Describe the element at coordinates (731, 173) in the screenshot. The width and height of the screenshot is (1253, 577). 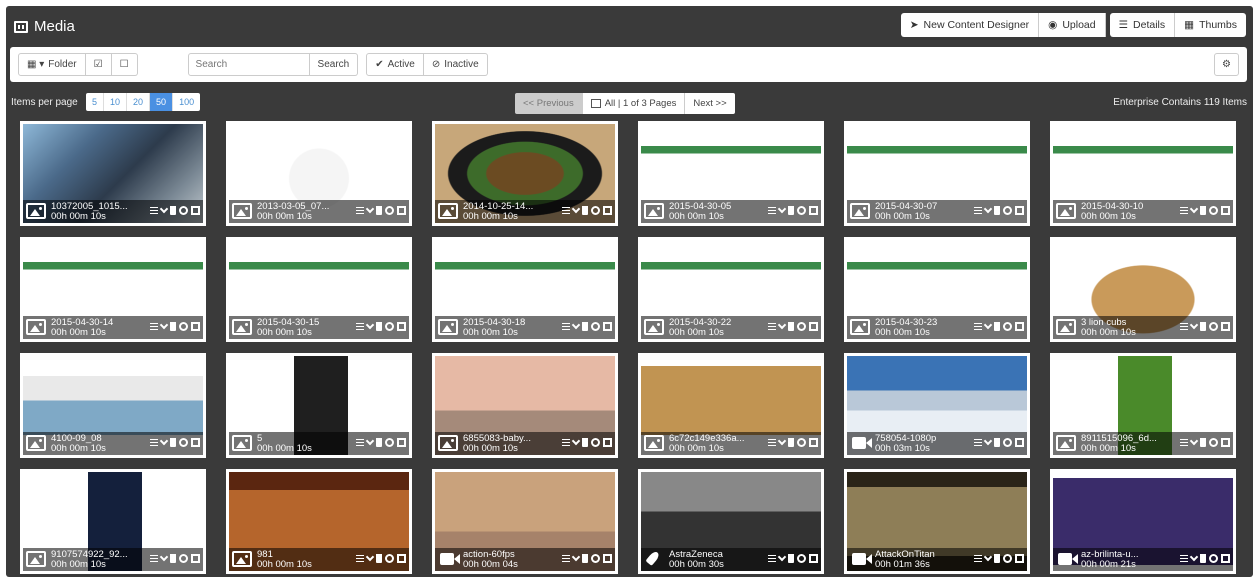
I see `media-tile: 2015-04-30-05 00h 00m 10s` at that location.